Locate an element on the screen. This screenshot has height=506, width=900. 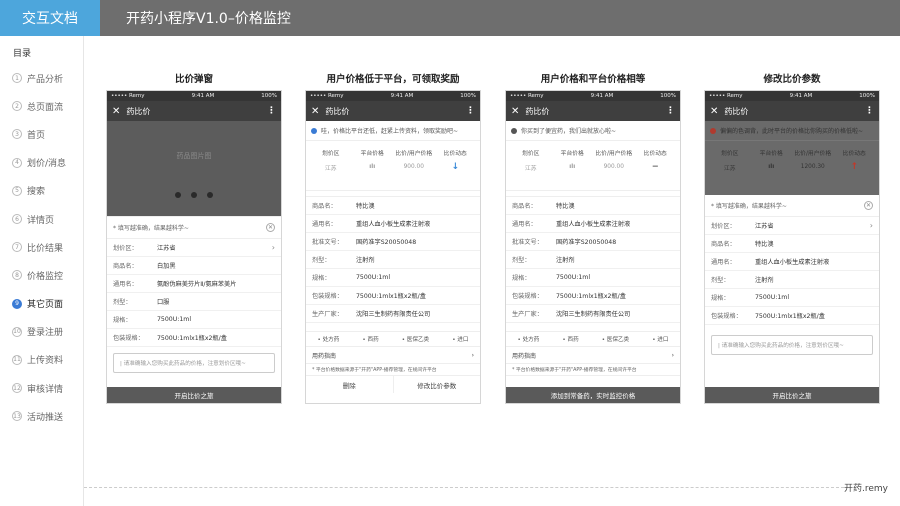
table-row: 江苏 ılı 1200.30 ↑ is located at coordinates (792, 167).